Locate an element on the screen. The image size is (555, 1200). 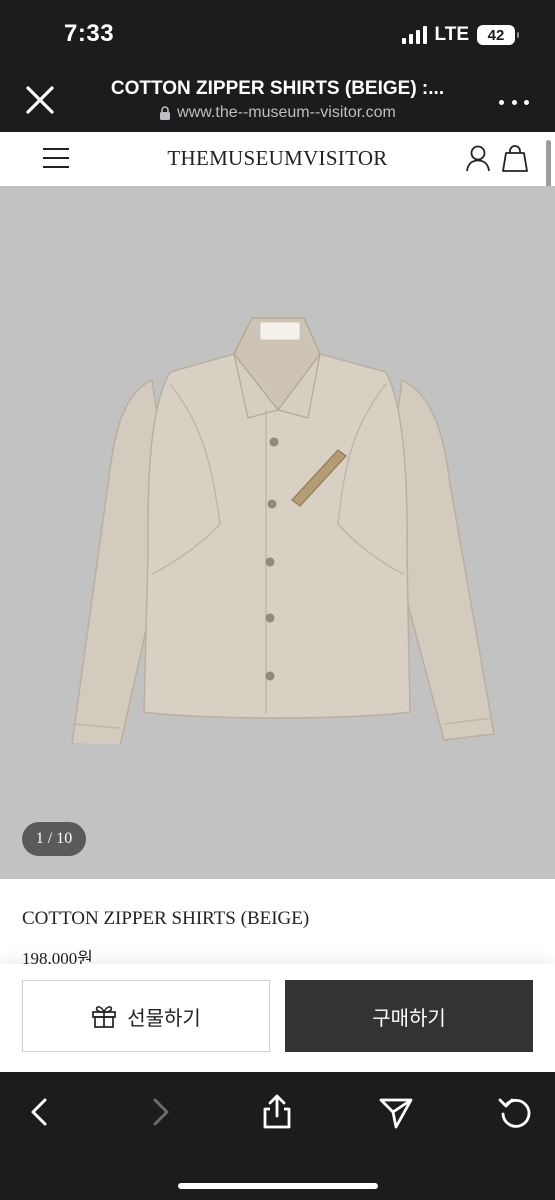
user-icon is located at coordinates (478, 158).